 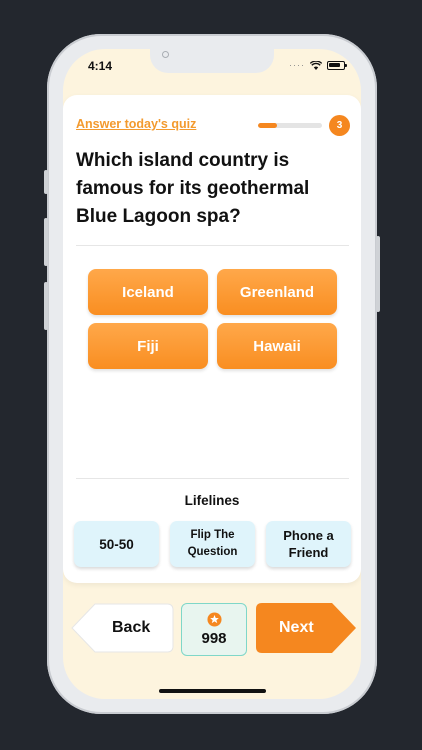 I want to click on points-display: 998, so click(x=214, y=629).